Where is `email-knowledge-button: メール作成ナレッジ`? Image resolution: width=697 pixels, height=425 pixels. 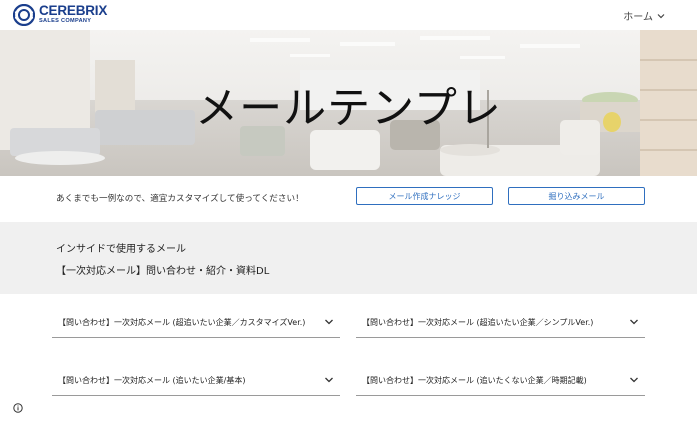
email-knowledge-button: メール作成ナレッジ is located at coordinates (424, 196).